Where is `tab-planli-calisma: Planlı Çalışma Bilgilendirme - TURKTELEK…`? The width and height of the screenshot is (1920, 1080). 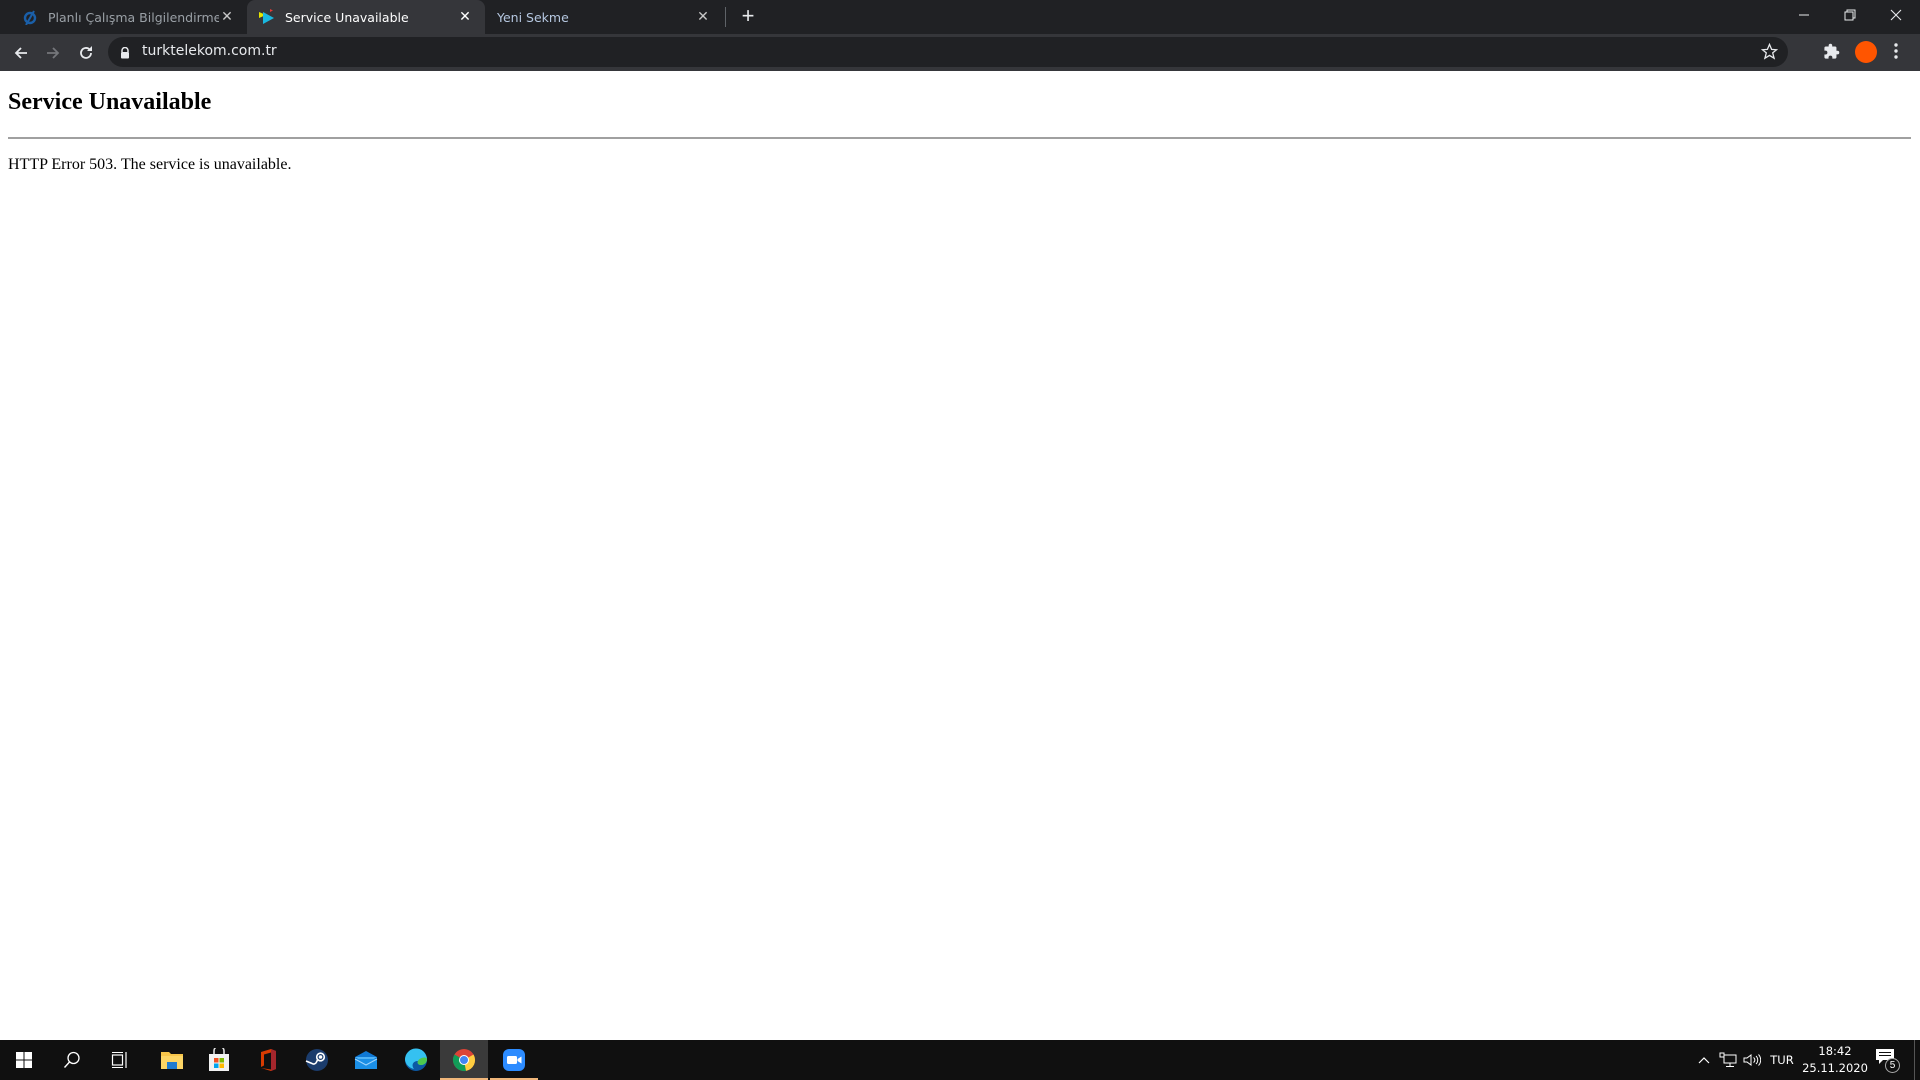
tab-planli-calisma: Planlı Çalışma Bilgilendirme - TURKTELEK… is located at coordinates (123, 17).